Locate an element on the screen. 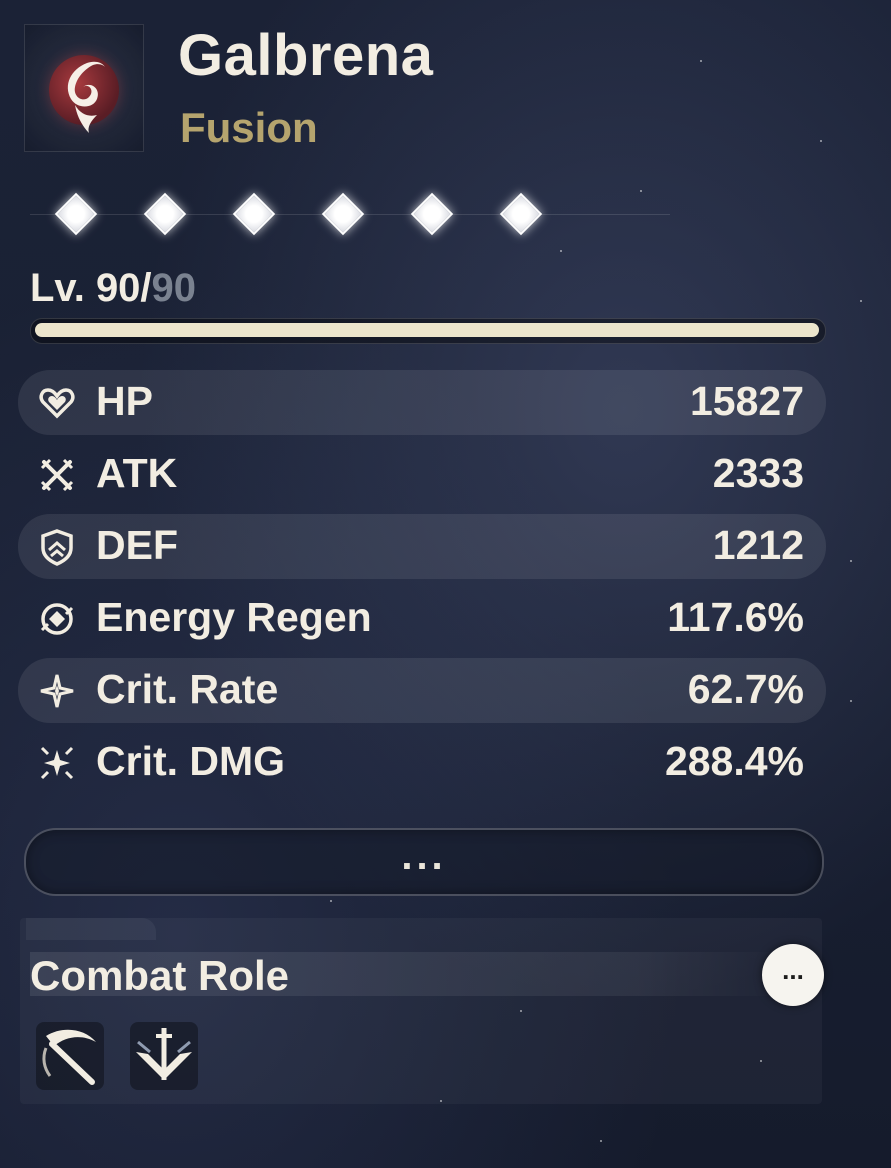 The width and height of the screenshot is (891, 1168). level-progress-fill is located at coordinates (427, 330).